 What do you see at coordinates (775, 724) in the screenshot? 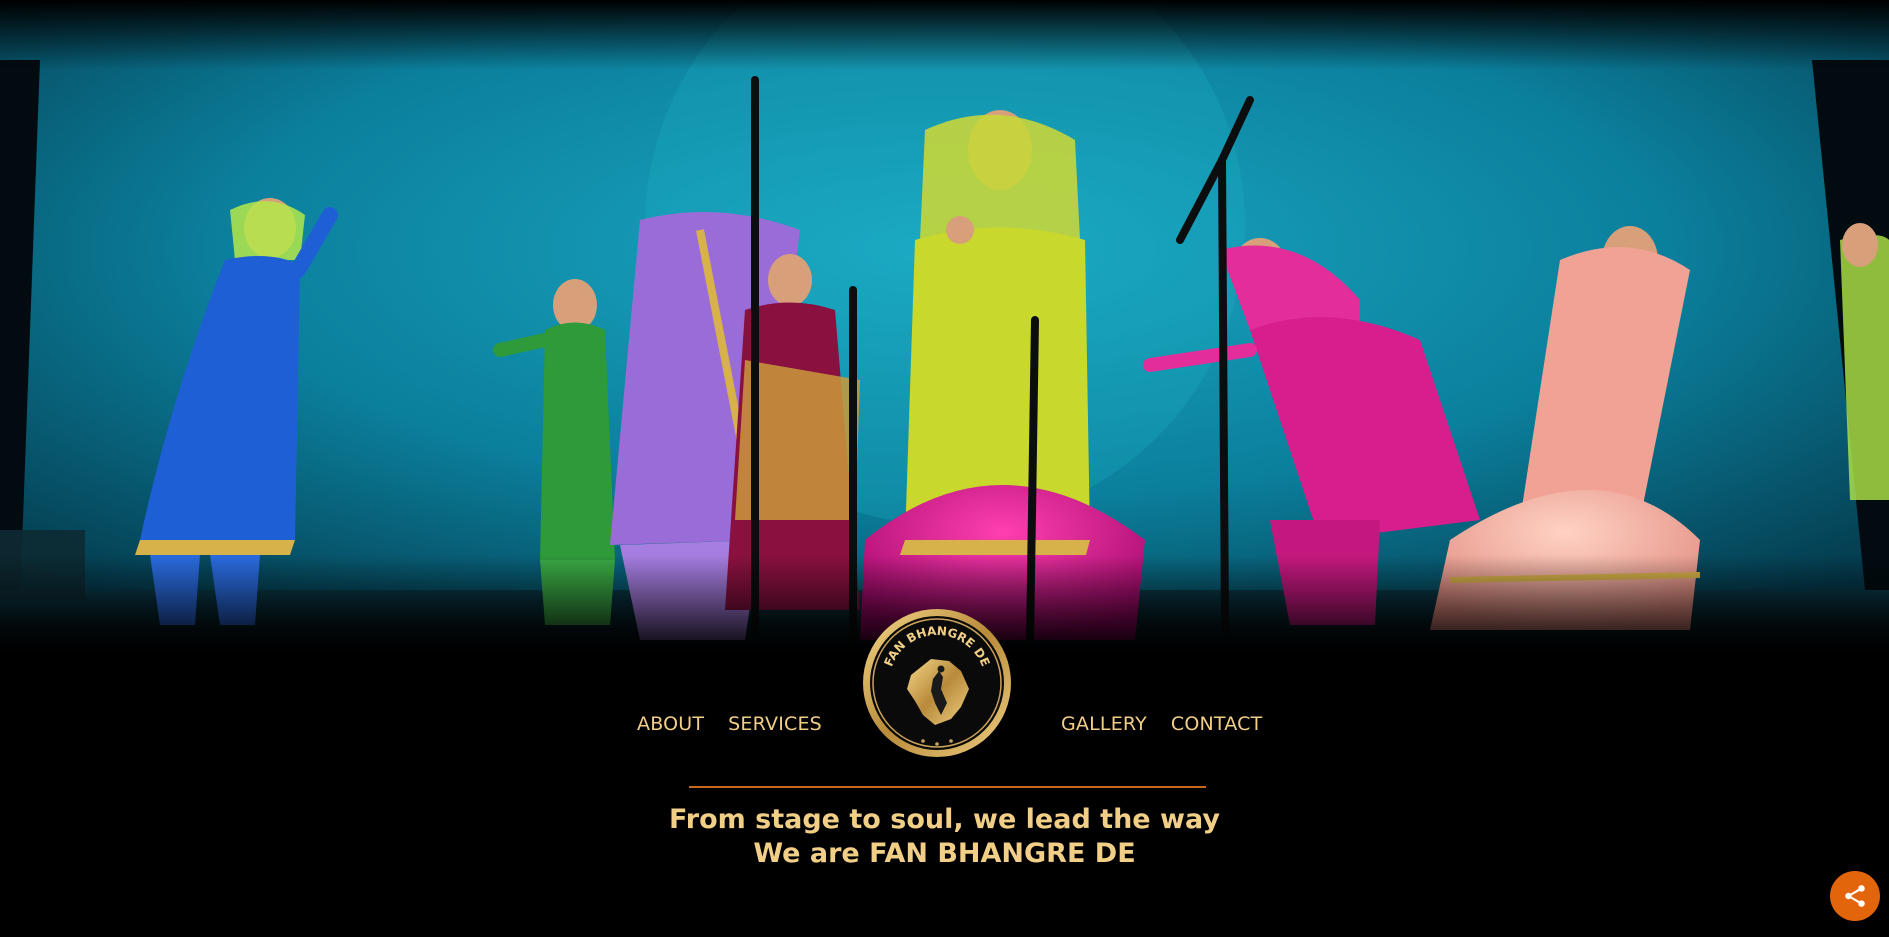
I see `nav-link-services: SERVICES` at bounding box center [775, 724].